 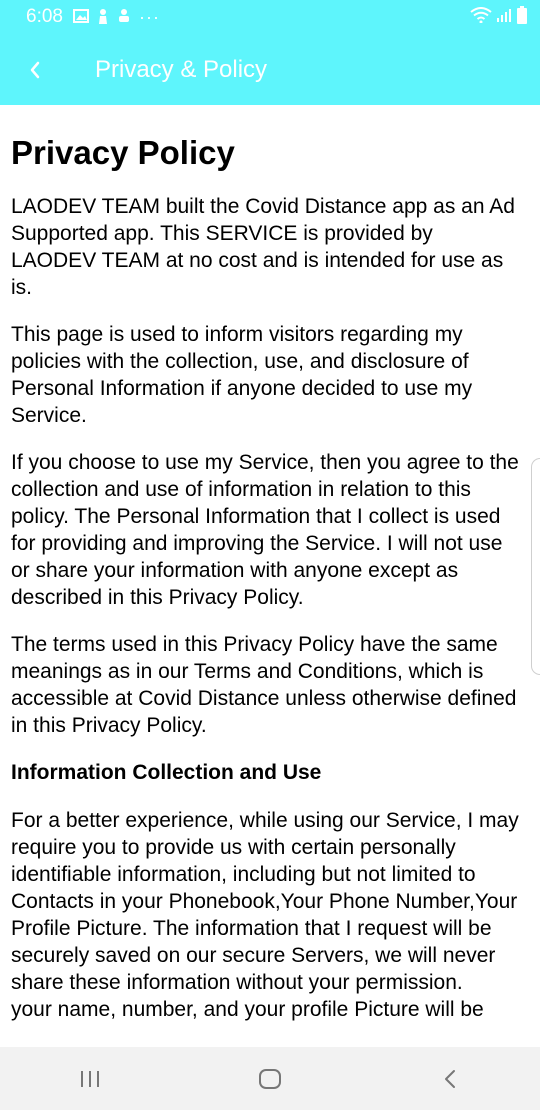 What do you see at coordinates (166, 772) in the screenshot?
I see `section-heading: Information Collection and Use` at bounding box center [166, 772].